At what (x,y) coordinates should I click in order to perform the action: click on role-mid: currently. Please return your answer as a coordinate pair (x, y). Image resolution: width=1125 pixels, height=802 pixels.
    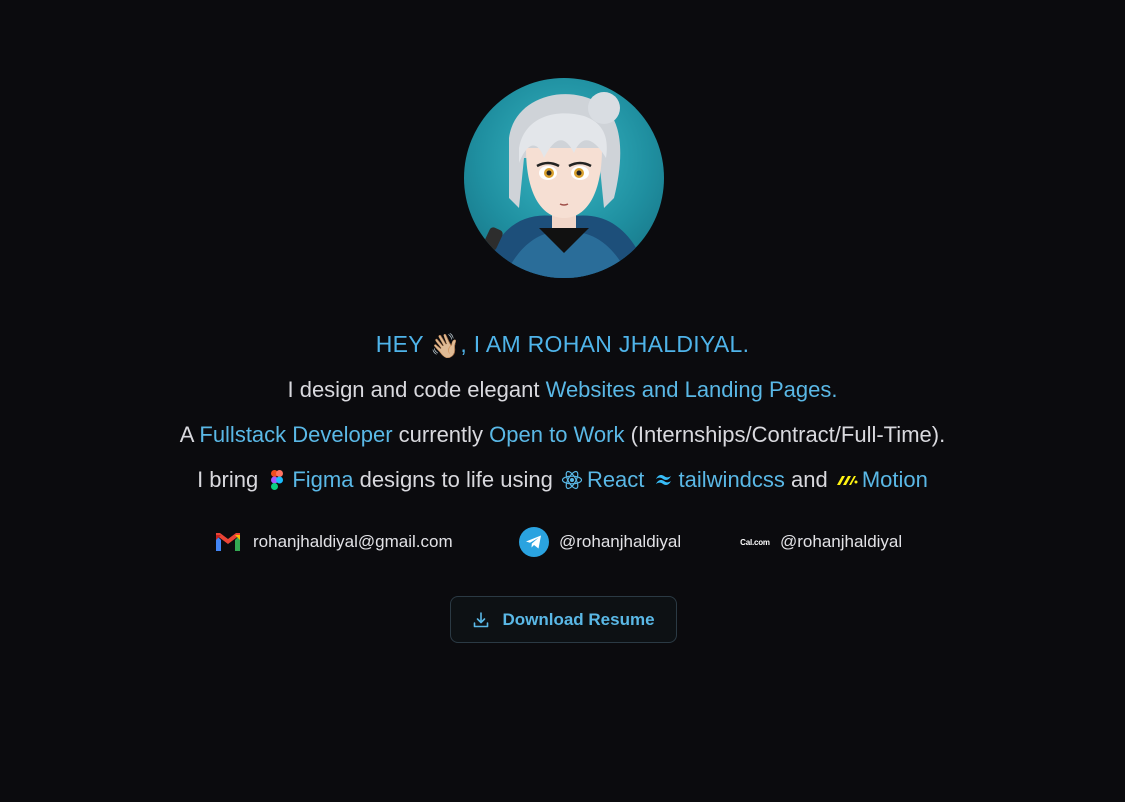
    Looking at the image, I should click on (441, 434).